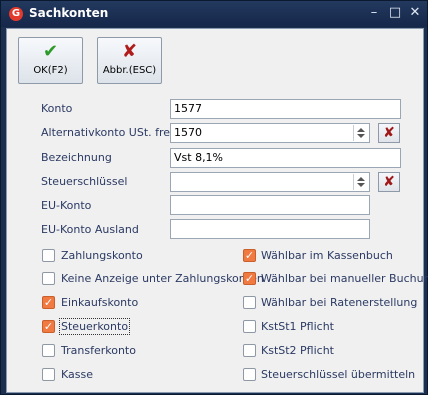  Describe the element at coordinates (395, 13) in the screenshot. I see `maximize-button: □` at that location.